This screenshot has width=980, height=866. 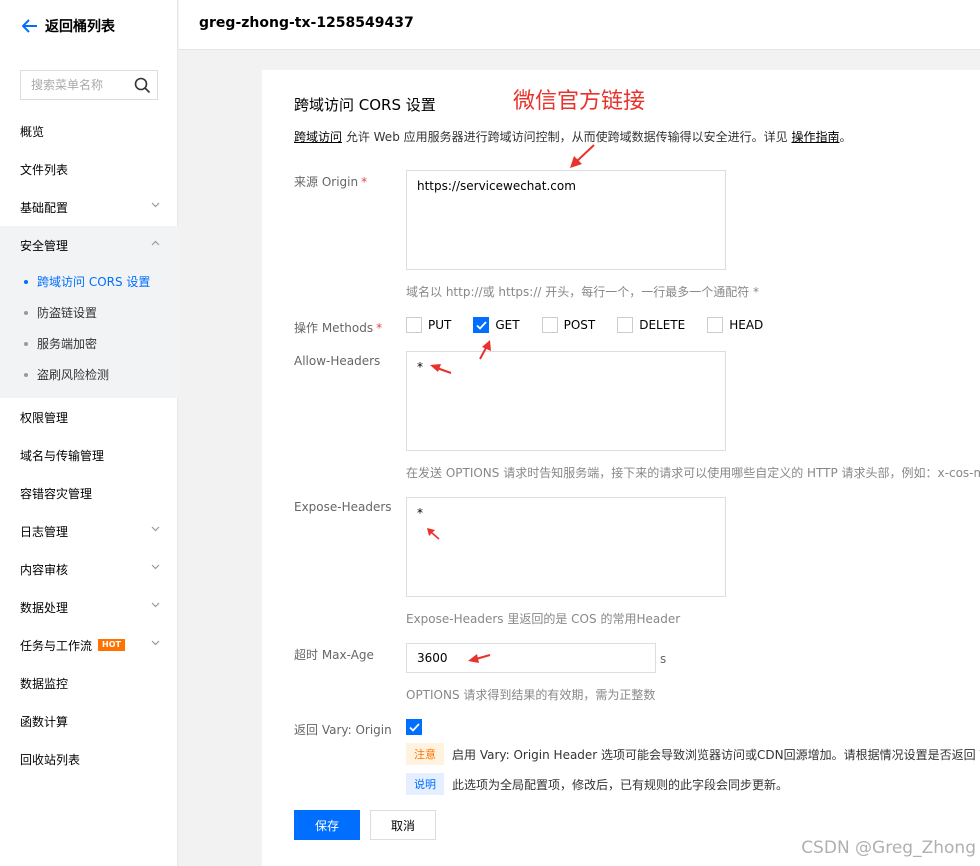 What do you see at coordinates (89, 721) in the screenshot?
I see `sidebar-item-functions: 函数计算` at bounding box center [89, 721].